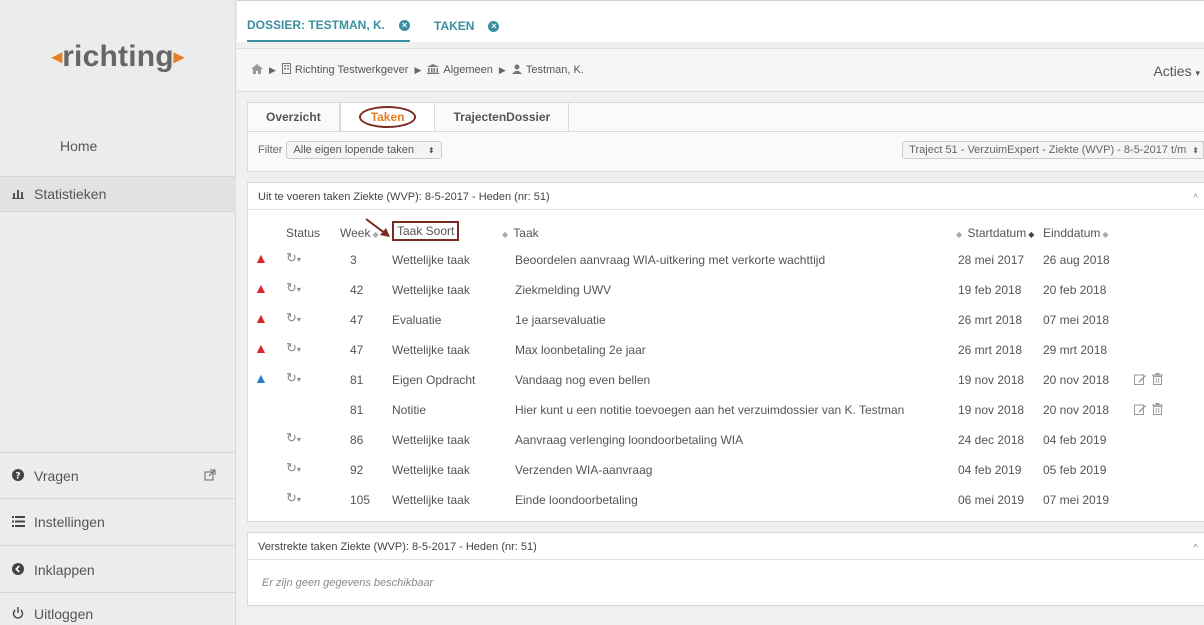  What do you see at coordinates (118, 57) in the screenshot?
I see `logo: ◂richting▸` at bounding box center [118, 57].